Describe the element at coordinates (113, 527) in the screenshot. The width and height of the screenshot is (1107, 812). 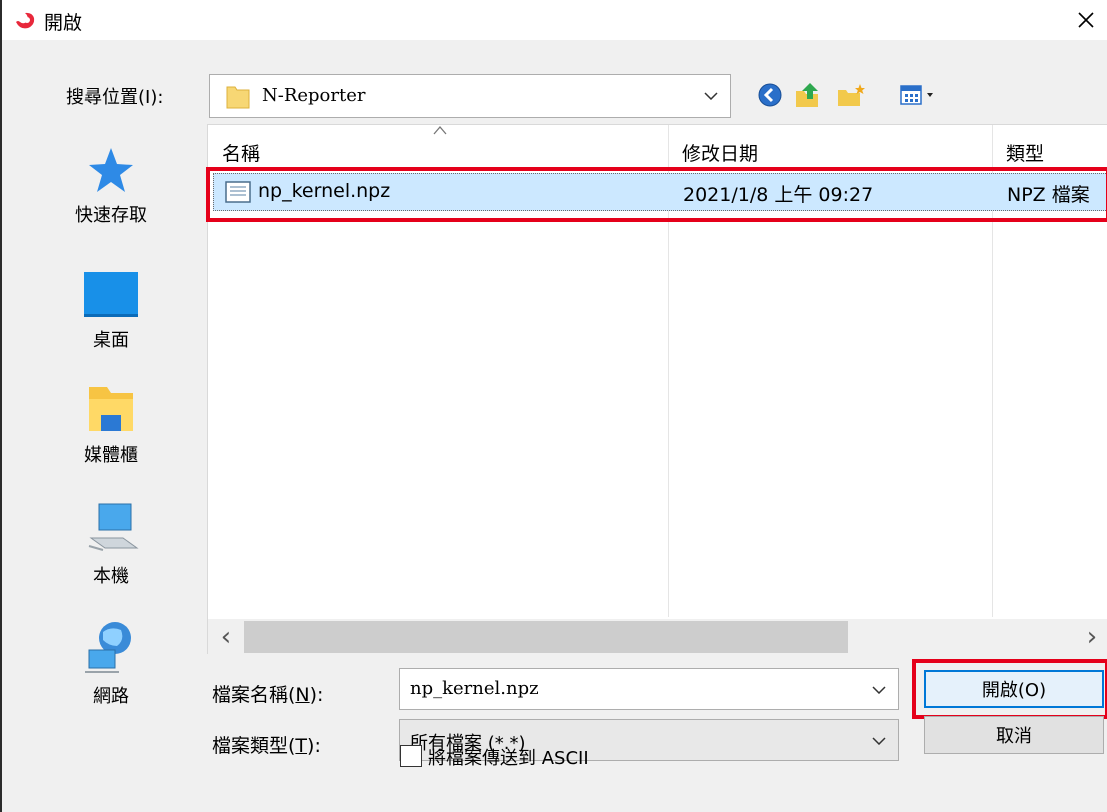
I see `computer-icon` at that location.